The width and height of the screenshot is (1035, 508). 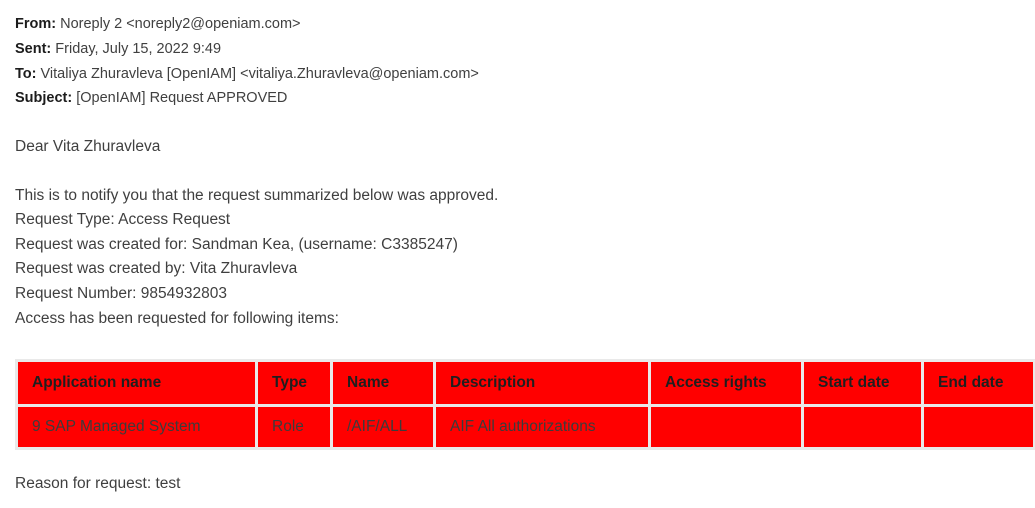 I want to click on column-header-end-date: End date, so click(x=978, y=383).